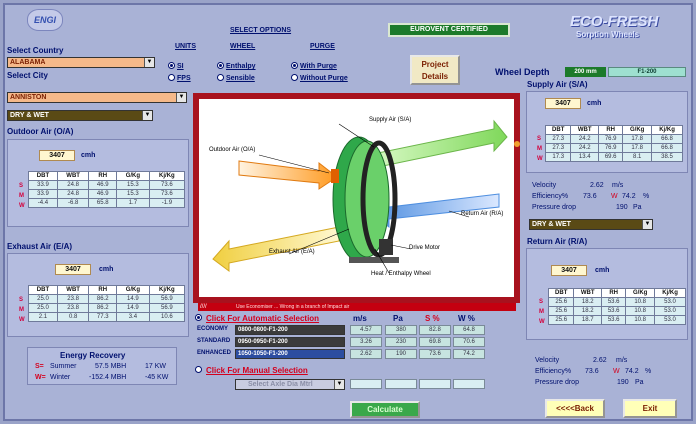 This screenshot has height=424, width=696. I want to click on exhaust-row-m: M, so click(21, 310).